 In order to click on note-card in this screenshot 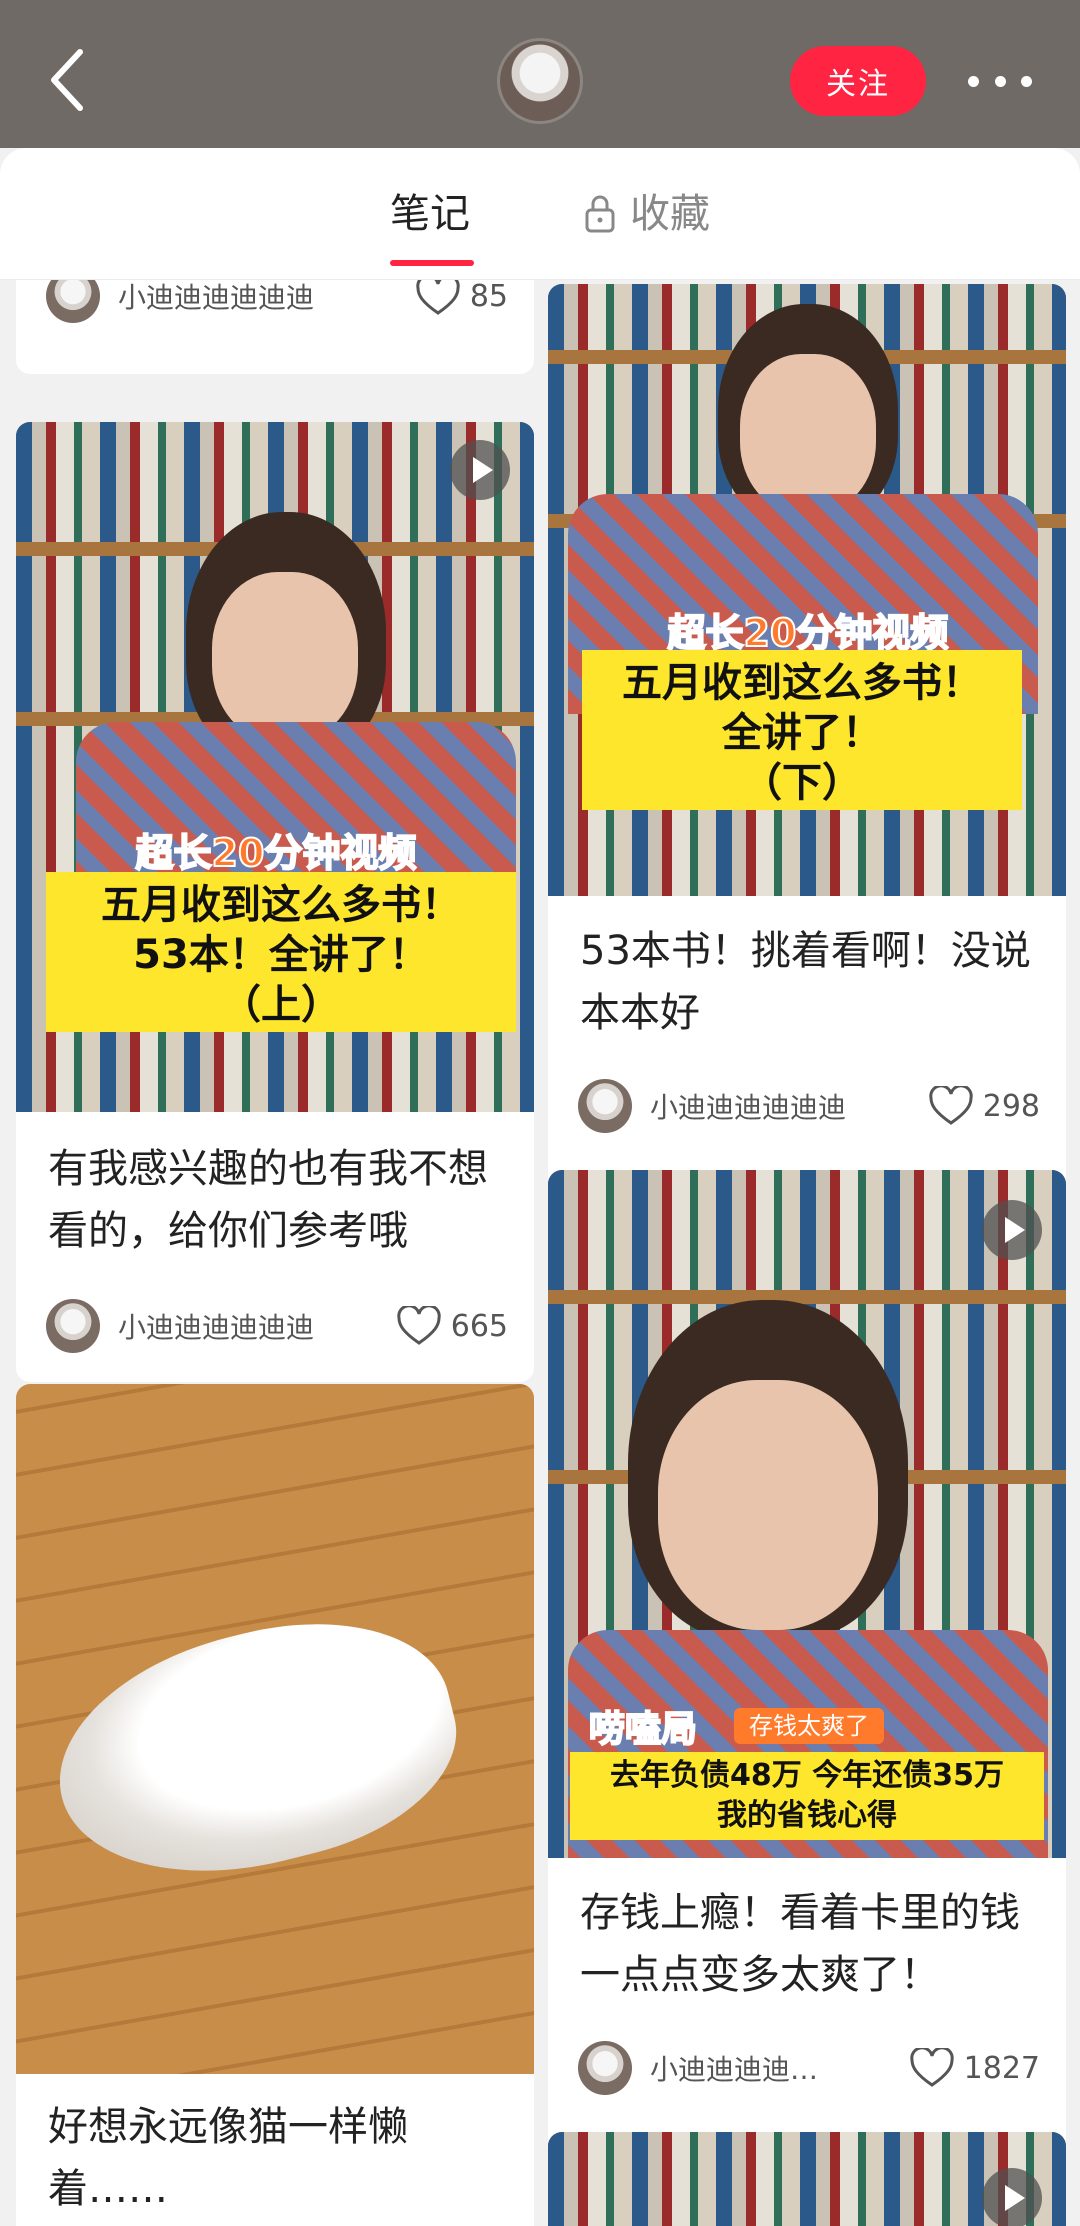, I will do `click(807, 2179)`.